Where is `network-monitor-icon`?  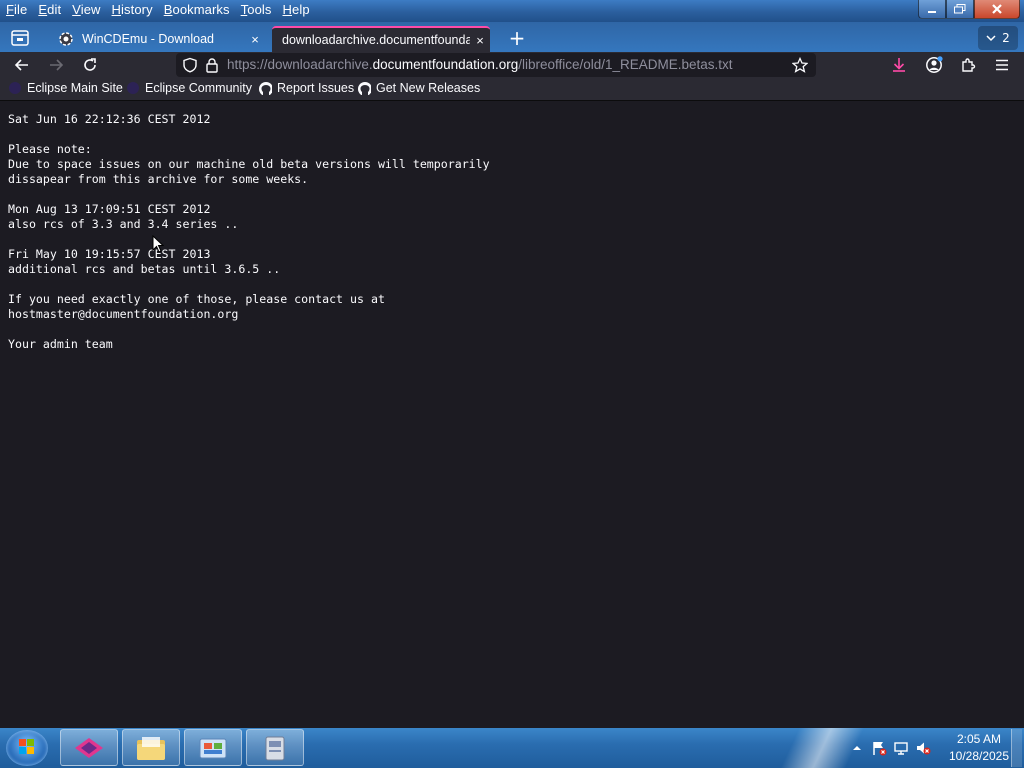
network-monitor-icon is located at coordinates (901, 748).